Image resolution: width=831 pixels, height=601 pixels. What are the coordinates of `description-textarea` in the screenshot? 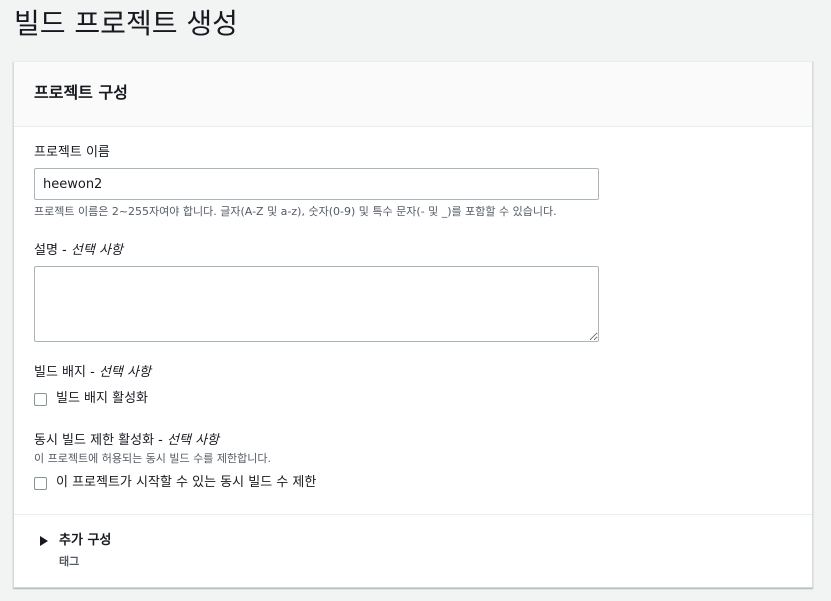 It's located at (316, 304).